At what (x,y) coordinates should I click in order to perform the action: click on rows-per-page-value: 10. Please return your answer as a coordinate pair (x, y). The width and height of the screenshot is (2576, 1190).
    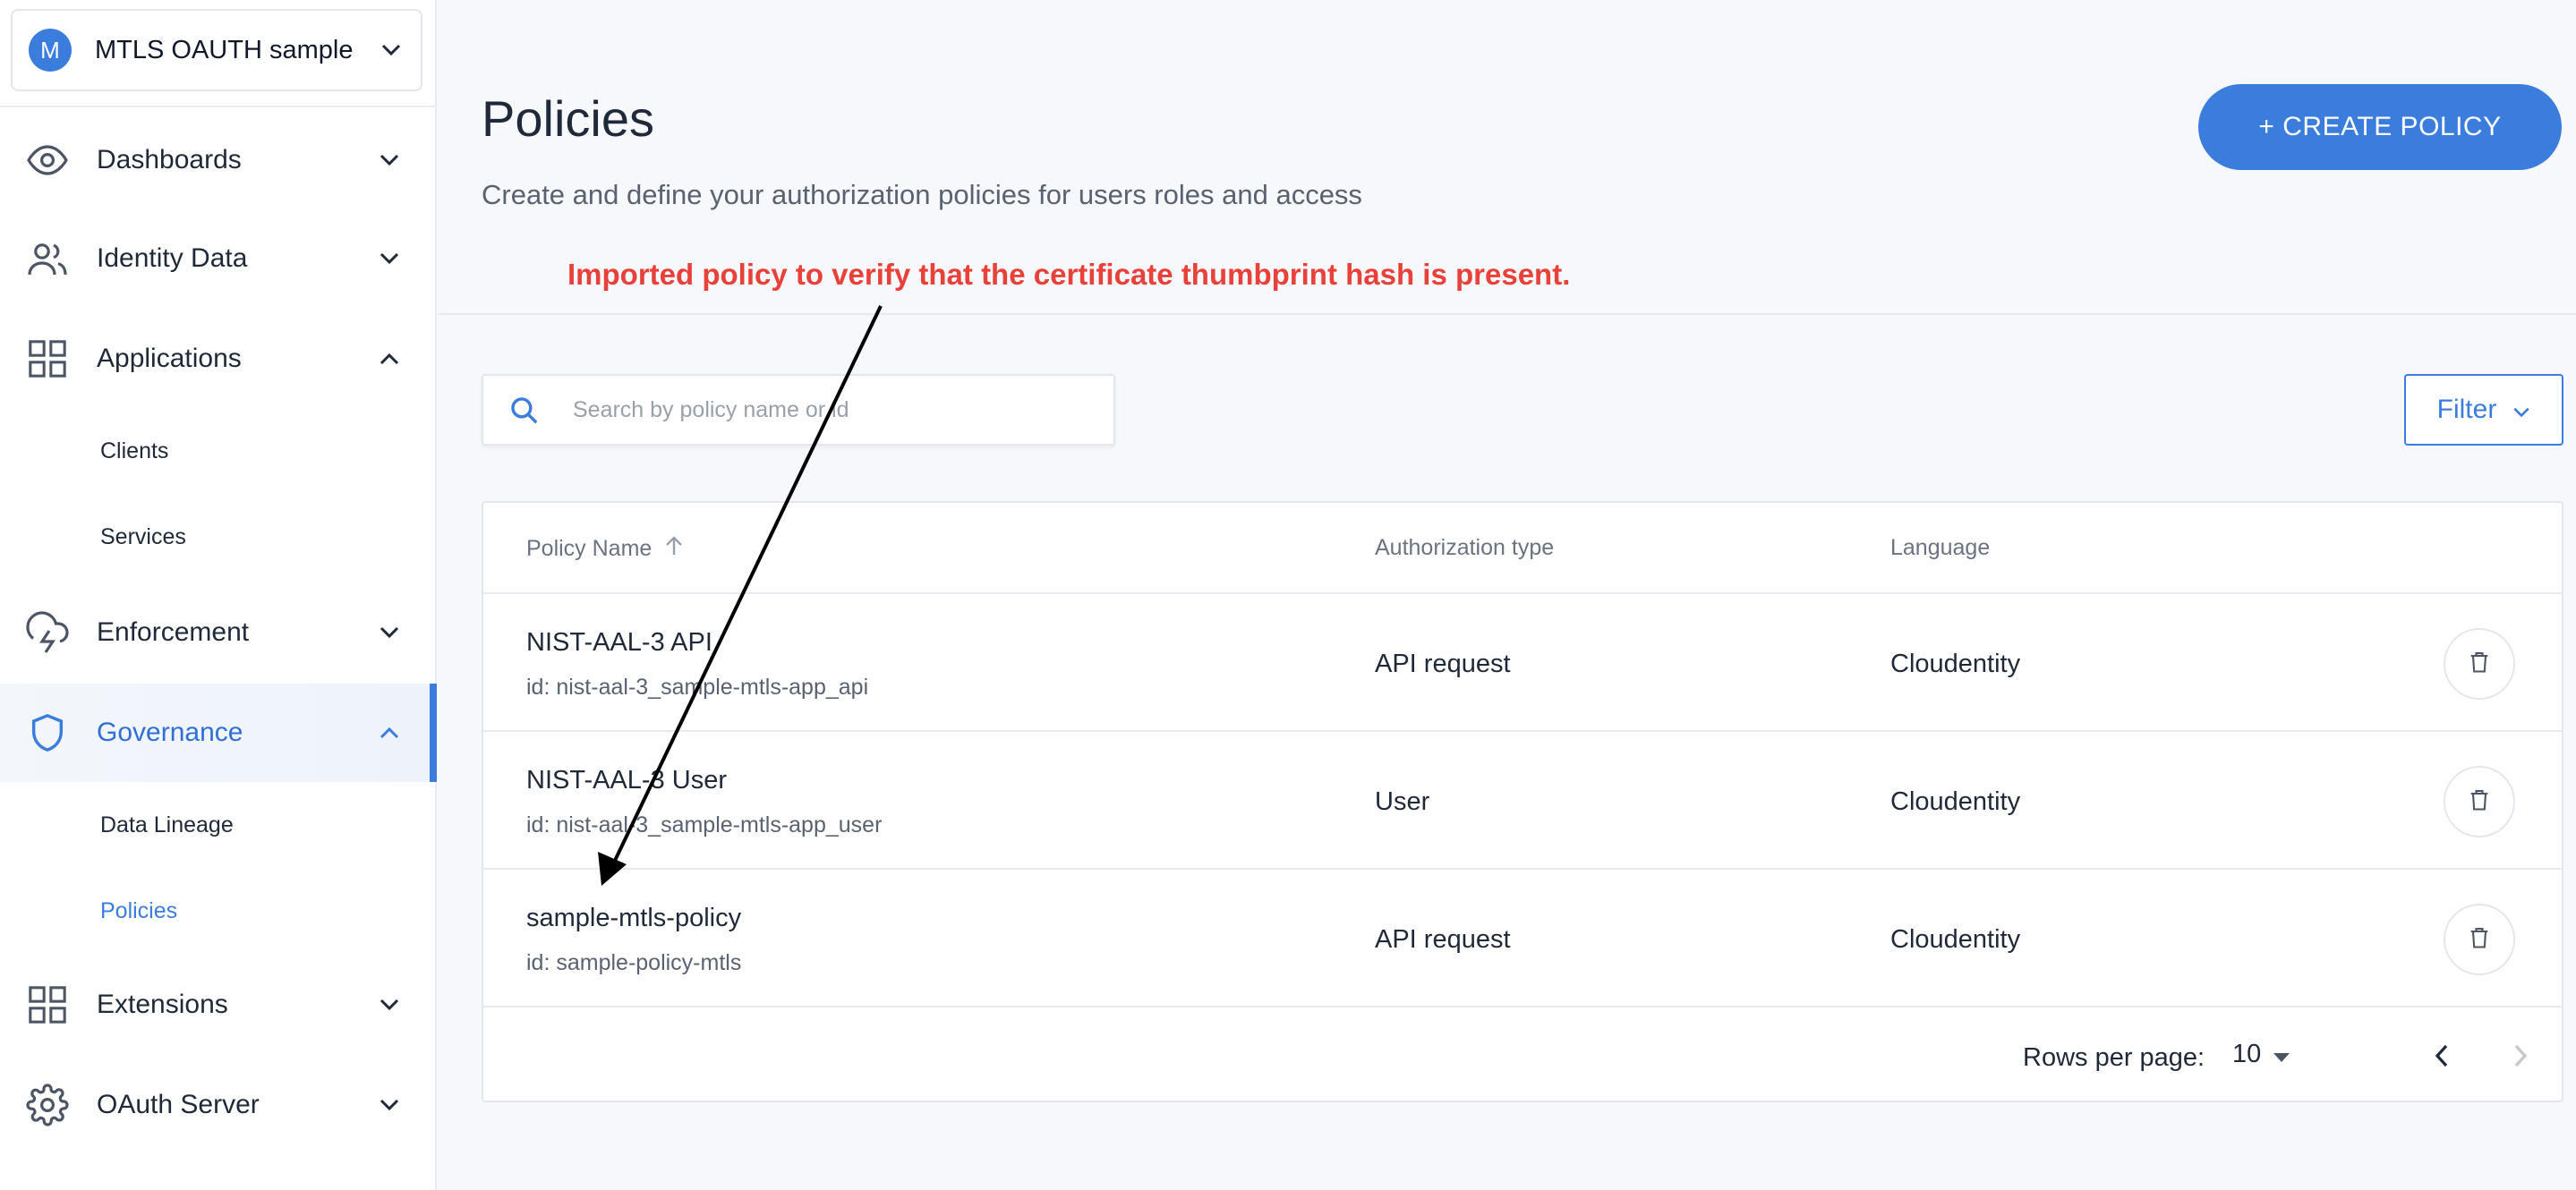
    Looking at the image, I should click on (2247, 1054).